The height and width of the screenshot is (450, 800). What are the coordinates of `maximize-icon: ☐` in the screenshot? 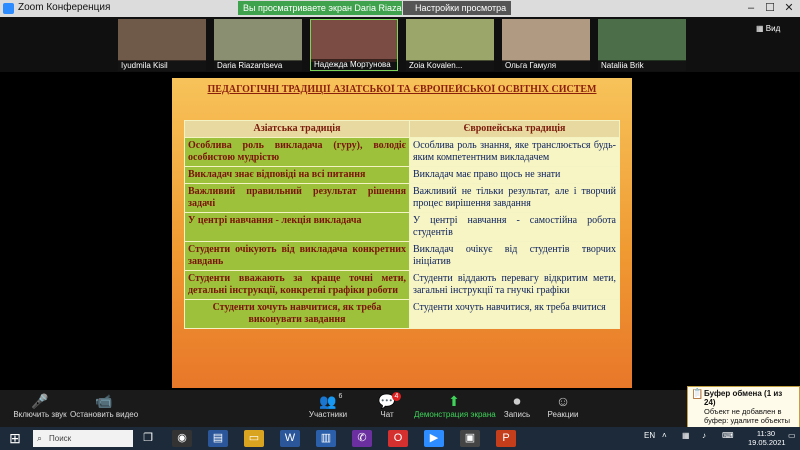 It's located at (770, 8).